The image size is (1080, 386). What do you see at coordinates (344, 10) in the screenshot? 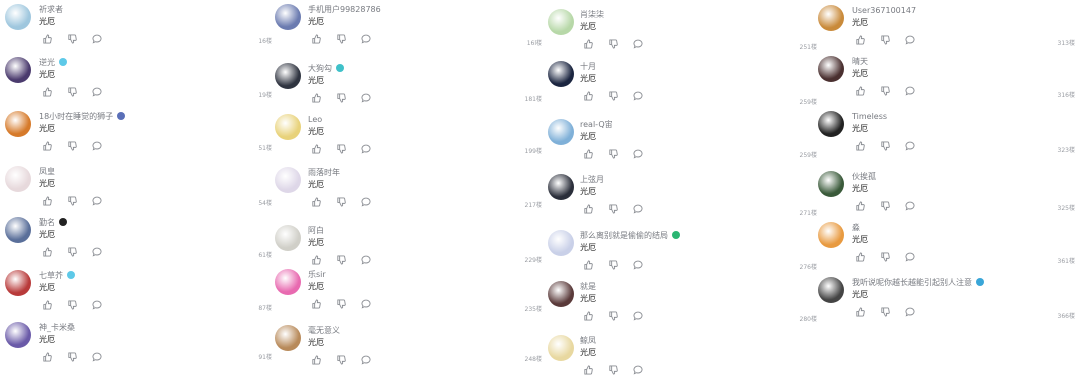
I see `username: 手机用户99828786` at bounding box center [344, 10].